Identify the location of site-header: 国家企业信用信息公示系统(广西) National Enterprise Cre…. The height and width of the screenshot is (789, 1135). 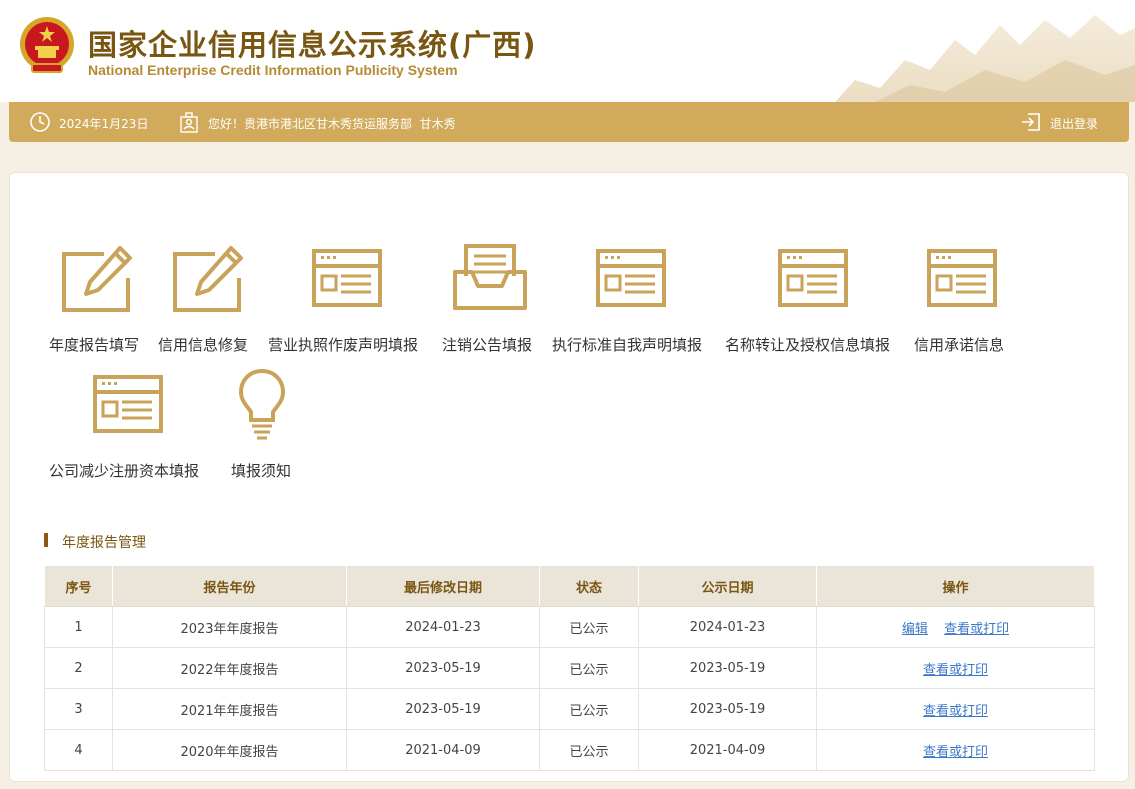
(567, 51).